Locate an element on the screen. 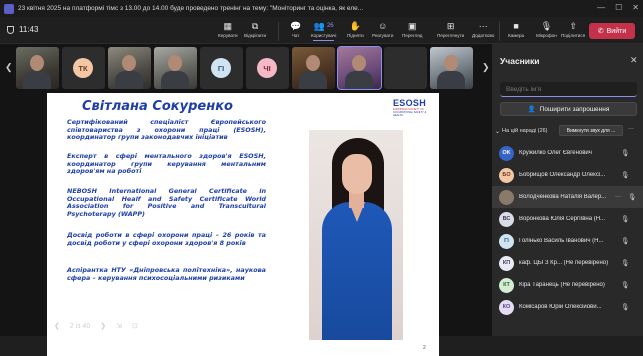 The height and width of the screenshot is (356, 643). participant-tile: ТК is located at coordinates (83, 68).